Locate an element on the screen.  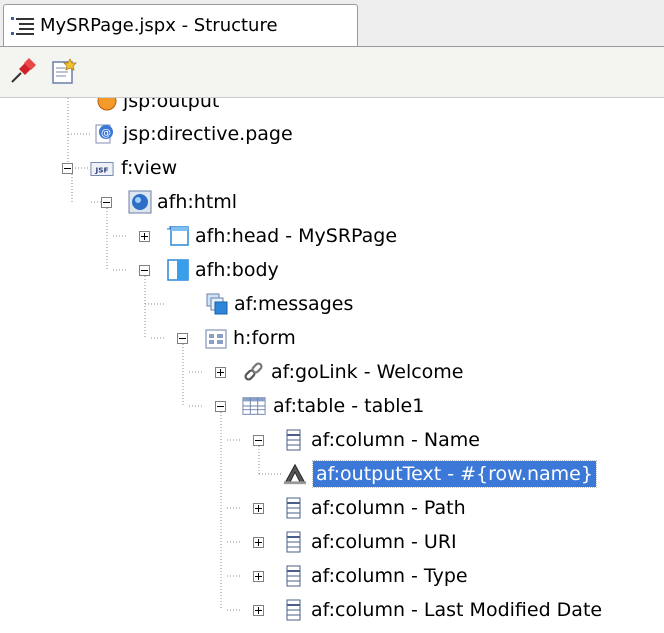
form-icon is located at coordinates (216, 339).